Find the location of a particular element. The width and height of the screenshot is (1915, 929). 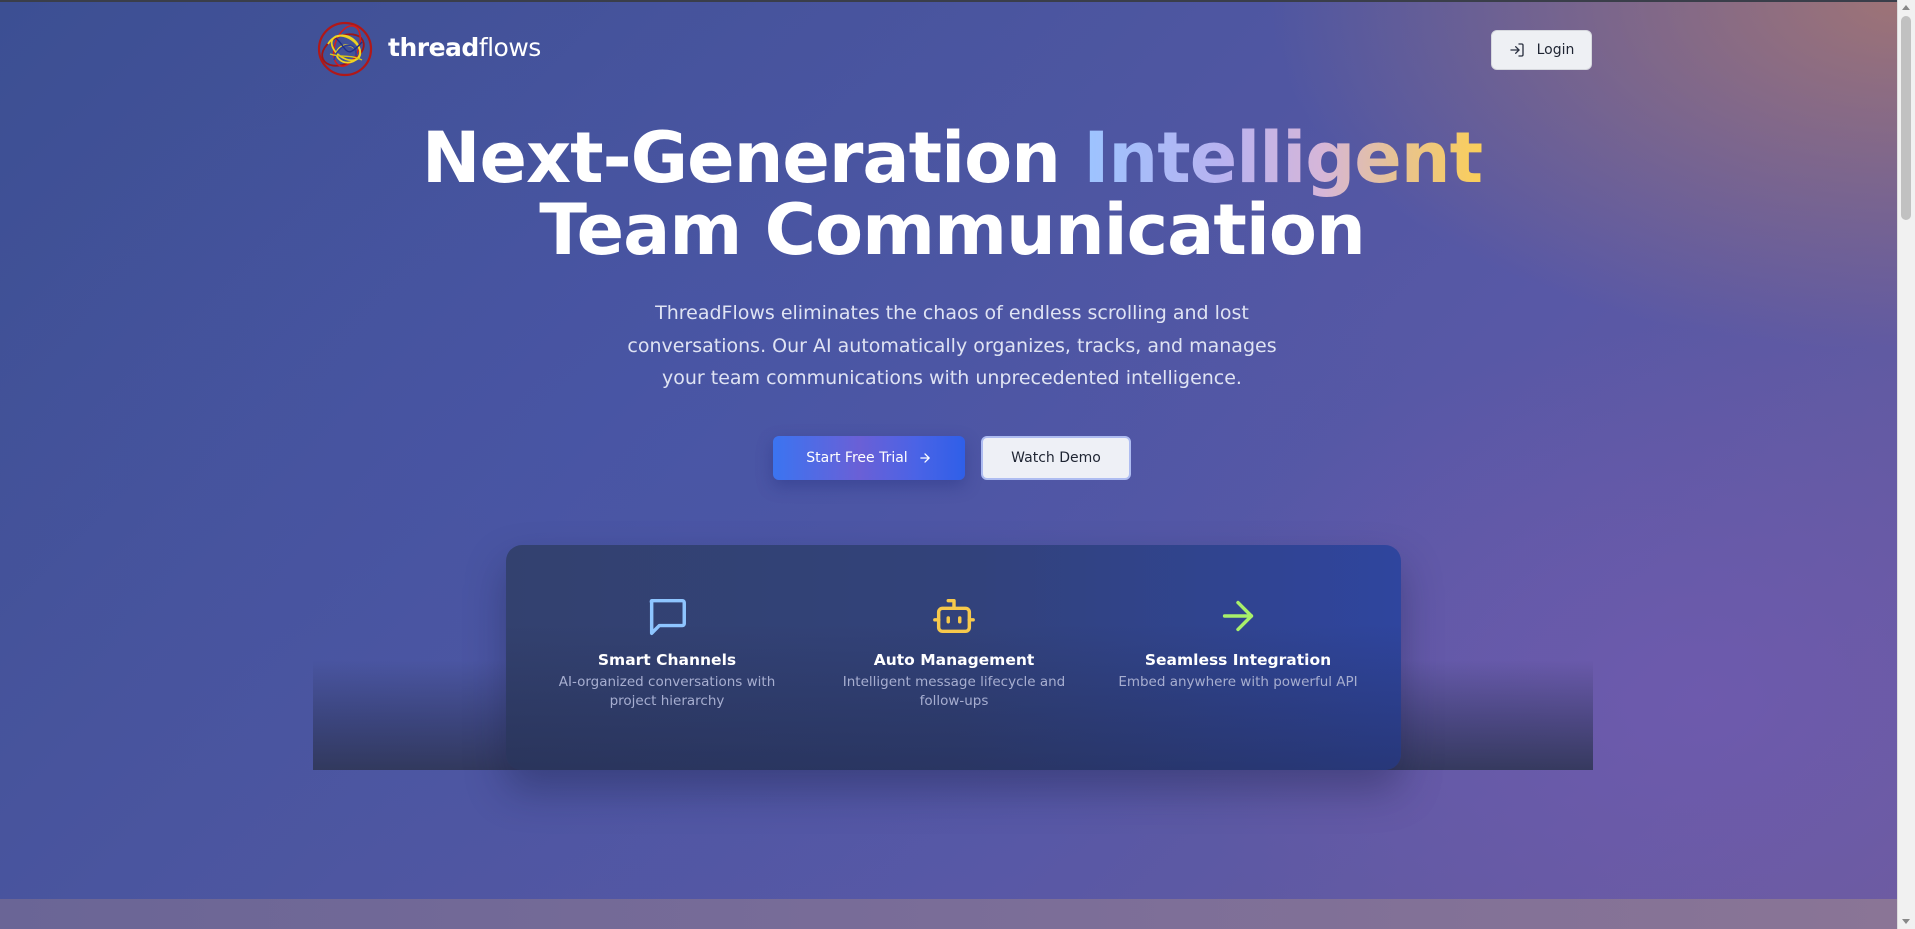

window-top-border is located at coordinates (957, 1).